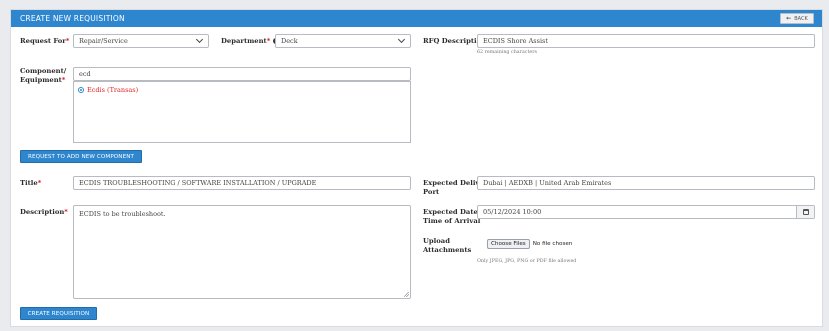  I want to click on back-button: ← BACK, so click(797, 18).